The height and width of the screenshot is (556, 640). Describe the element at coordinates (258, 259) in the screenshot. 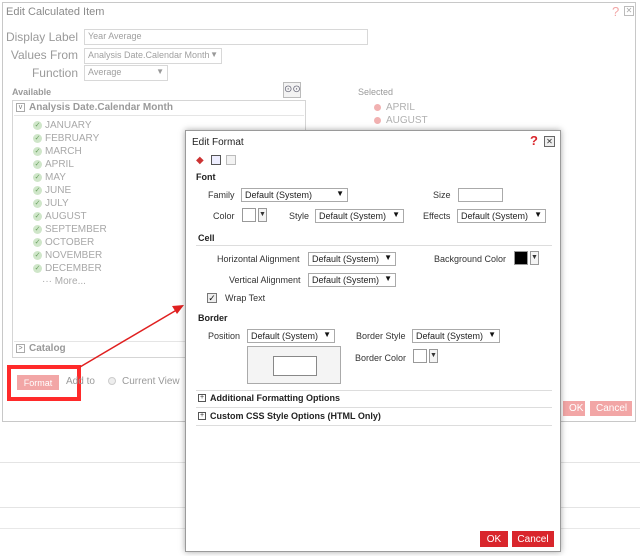

I see `horizontal-alignment-label: Horizontal Alignment` at that location.